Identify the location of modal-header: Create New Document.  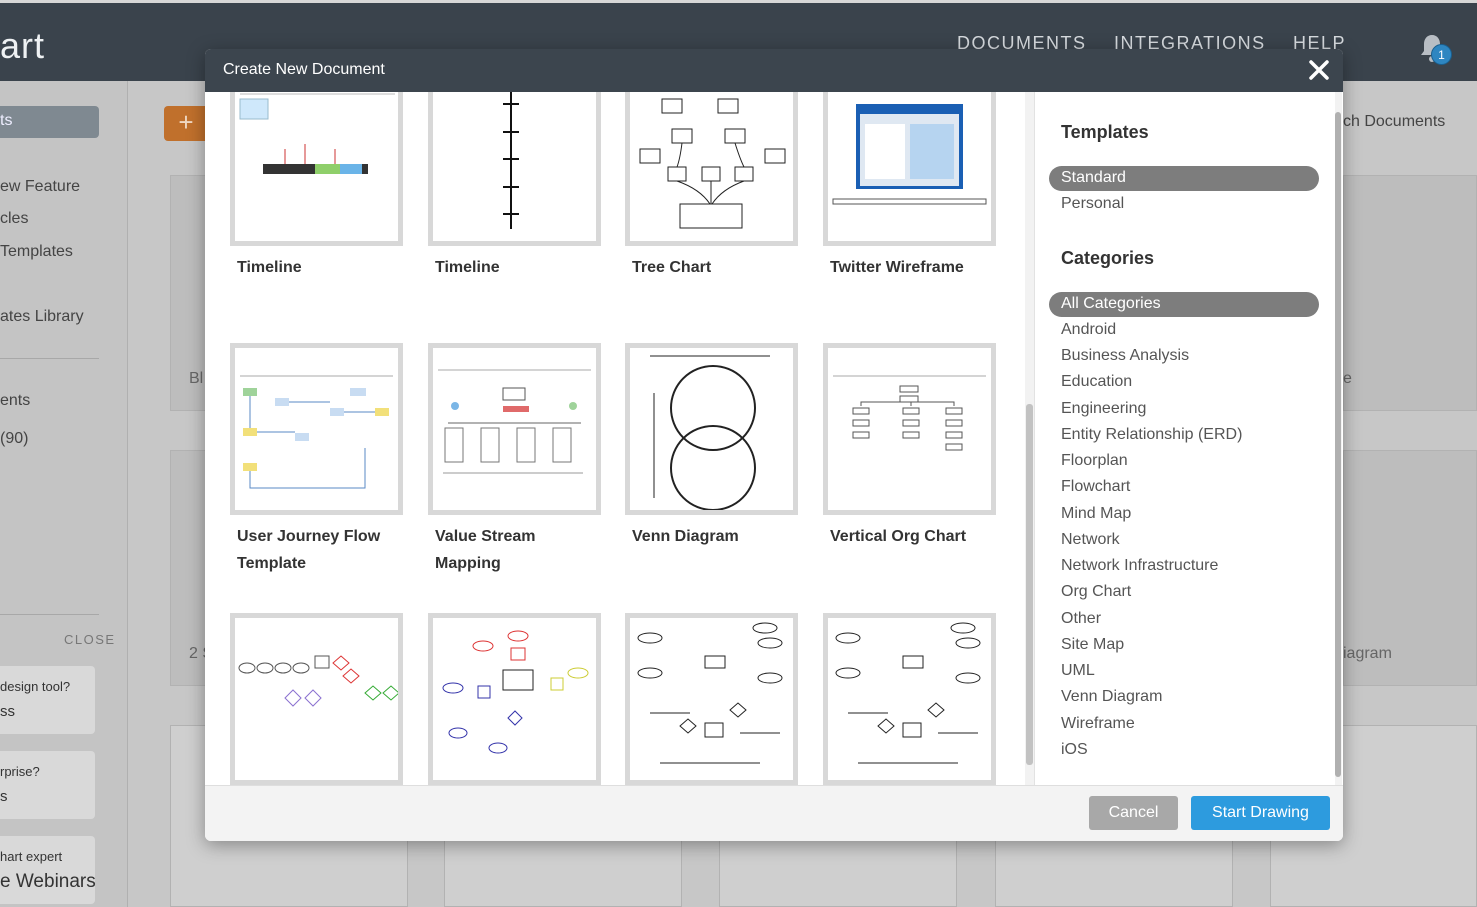
(774, 70).